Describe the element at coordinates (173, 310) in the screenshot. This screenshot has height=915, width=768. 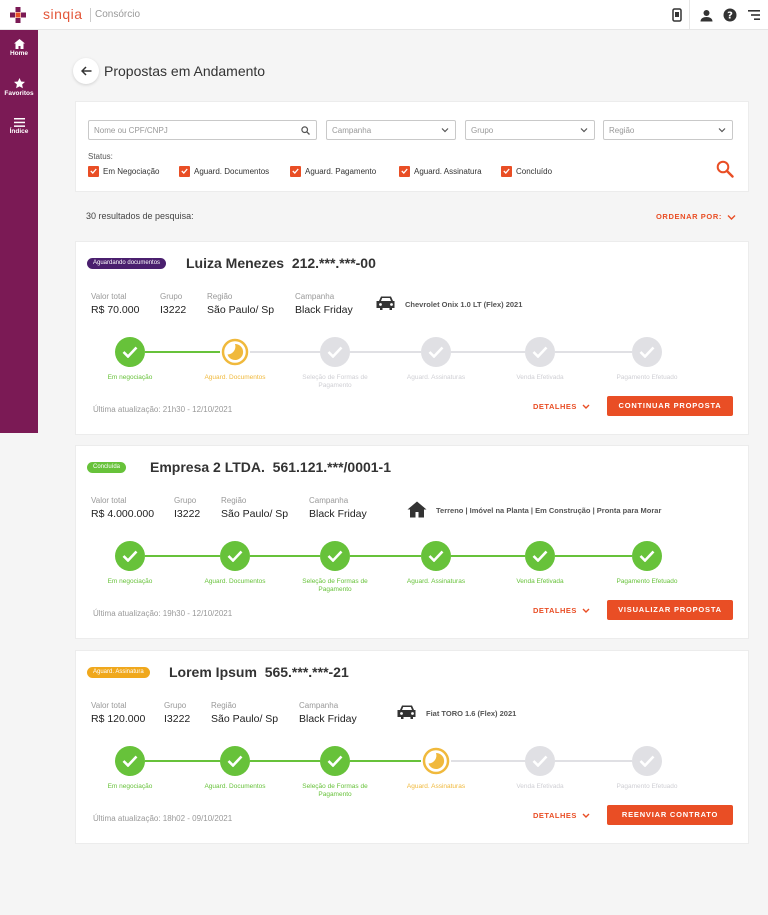
I see `info-value: I3222` at that location.